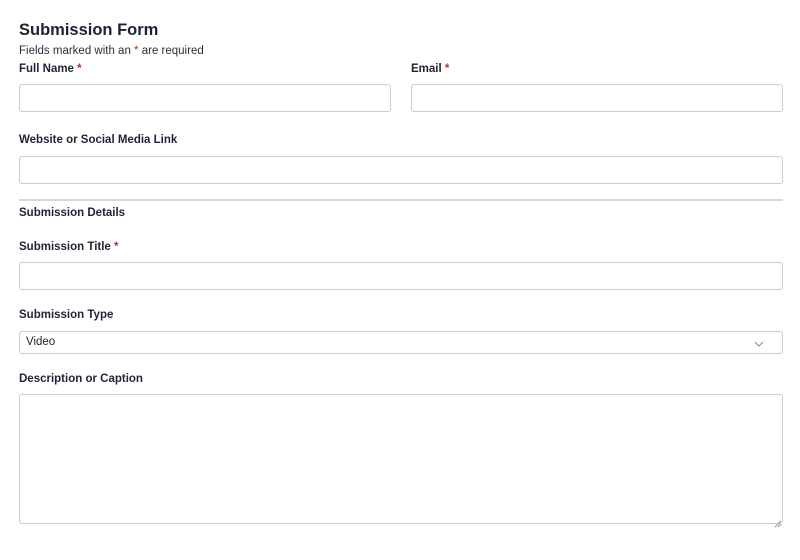 This screenshot has height=560, width=800. Describe the element at coordinates (98, 140) in the screenshot. I see `website-label: Website or Social Media Link` at that location.